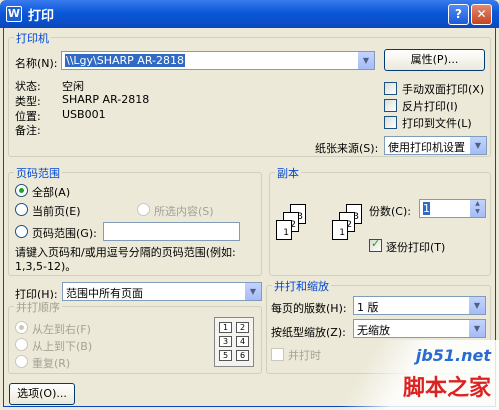 The width and height of the screenshot is (499, 410). I want to click on scale-label: 按纸型缩放(Z):, so click(308, 332).